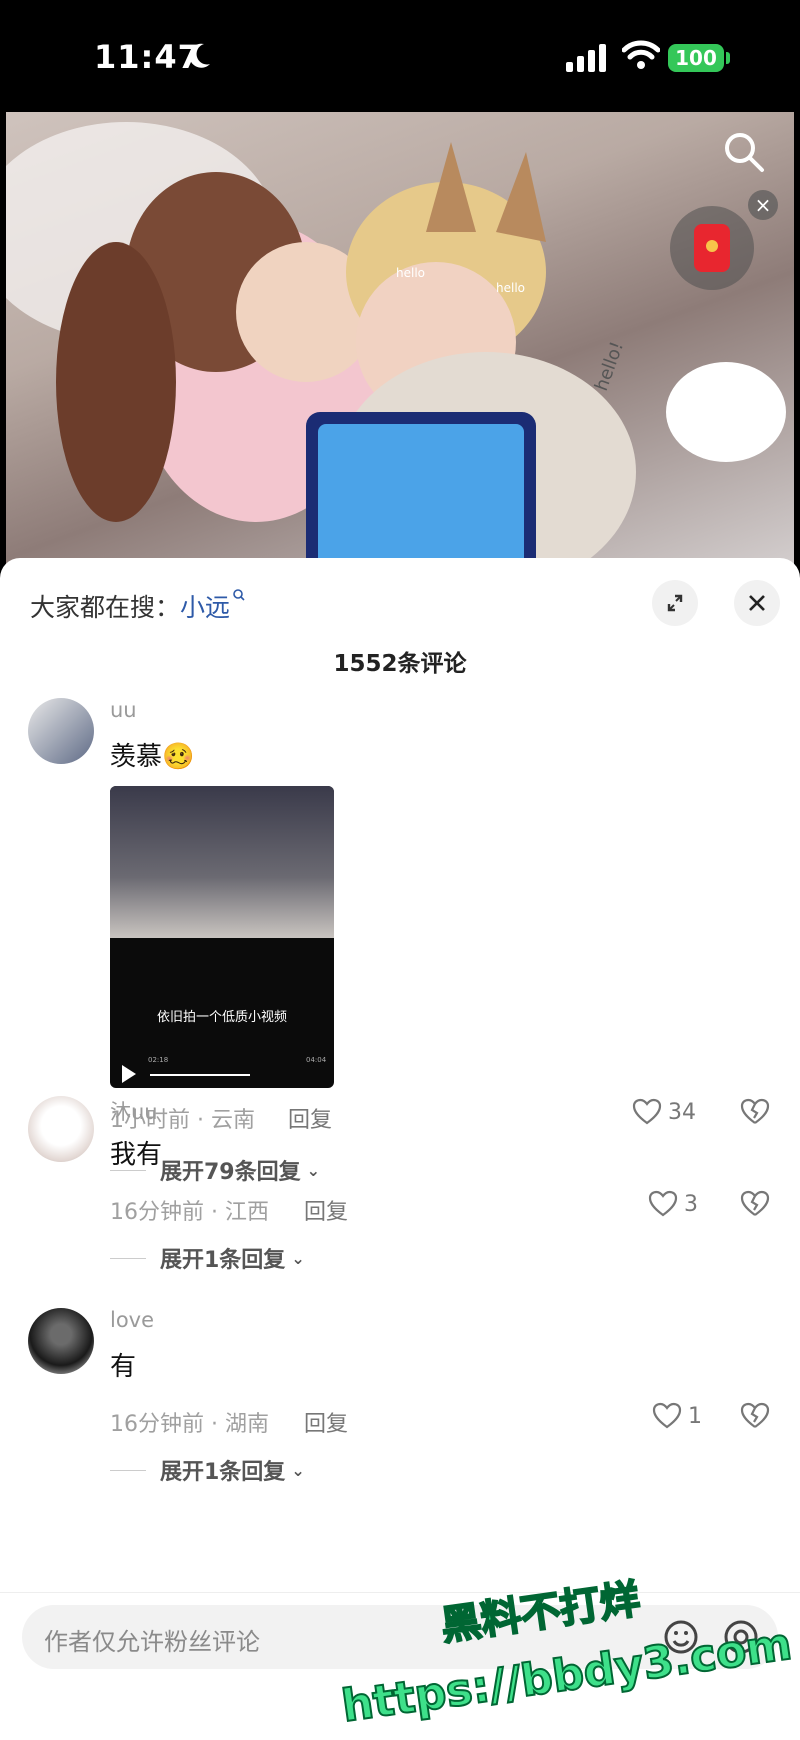 The height and width of the screenshot is (1740, 800). Describe the element at coordinates (410, 273) in the screenshot. I see `sticker-hello-1: hello` at that location.